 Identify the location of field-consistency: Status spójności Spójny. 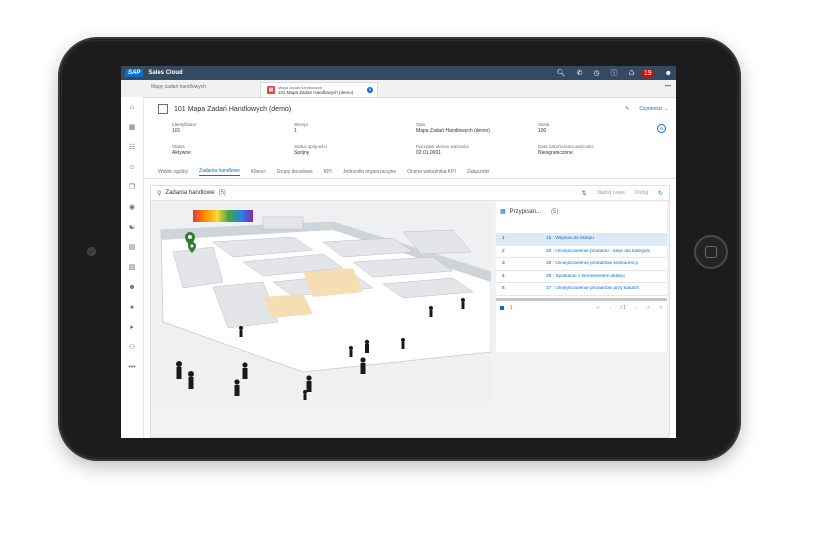
(310, 150).